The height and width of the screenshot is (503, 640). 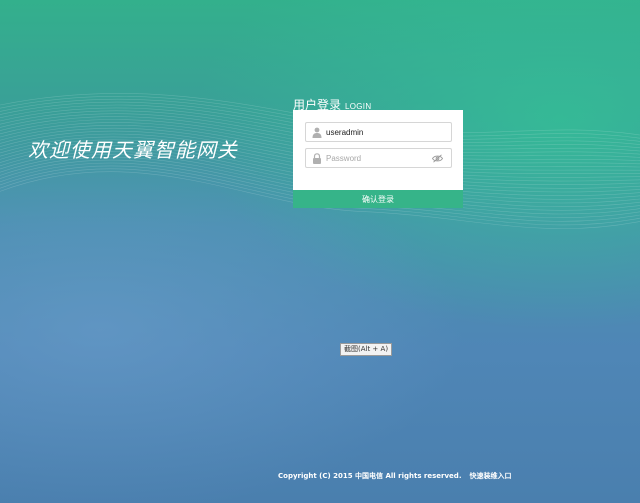 I want to click on login-card, so click(x=378, y=150).